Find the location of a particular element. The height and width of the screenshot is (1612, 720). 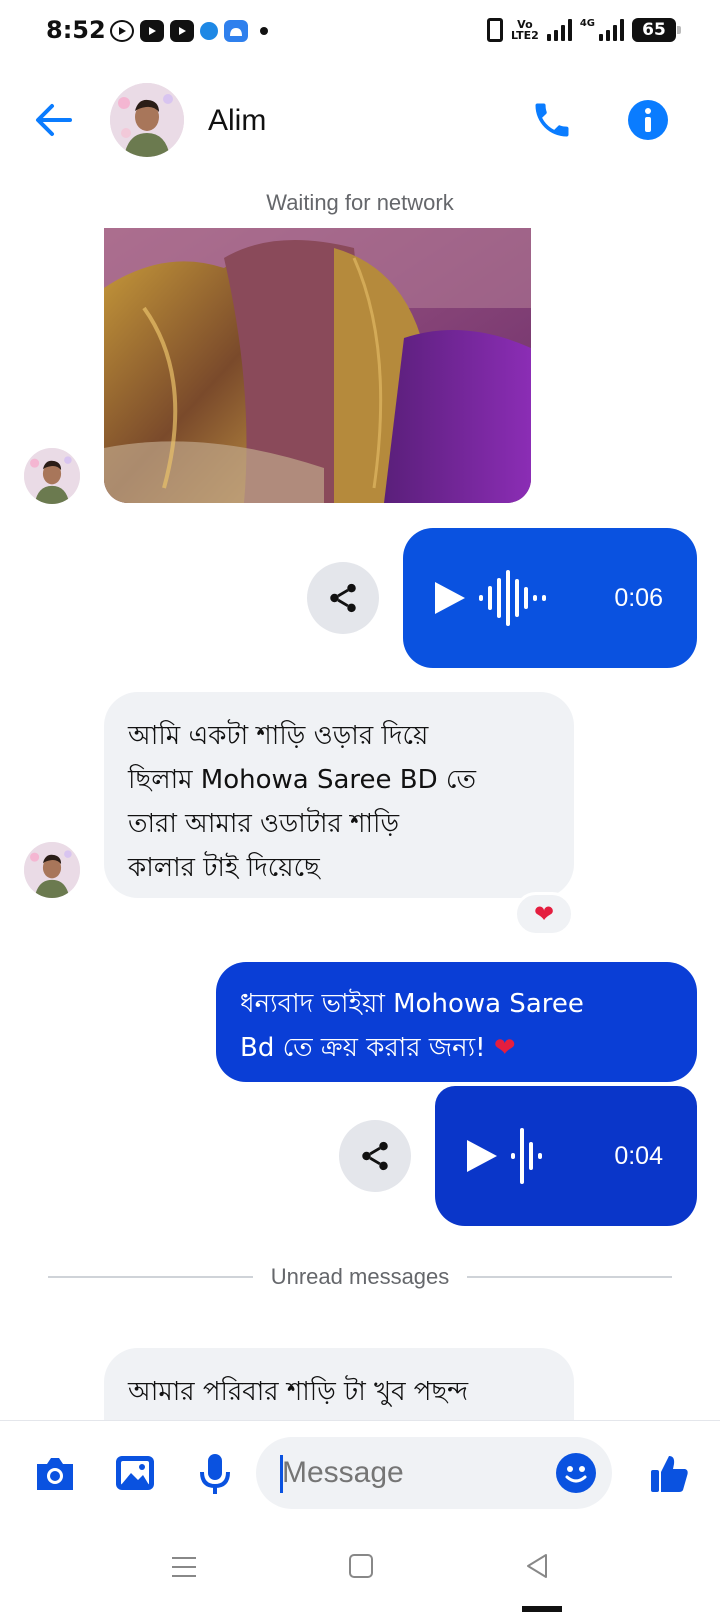

app-notification-icon is located at coordinates (209, 31).